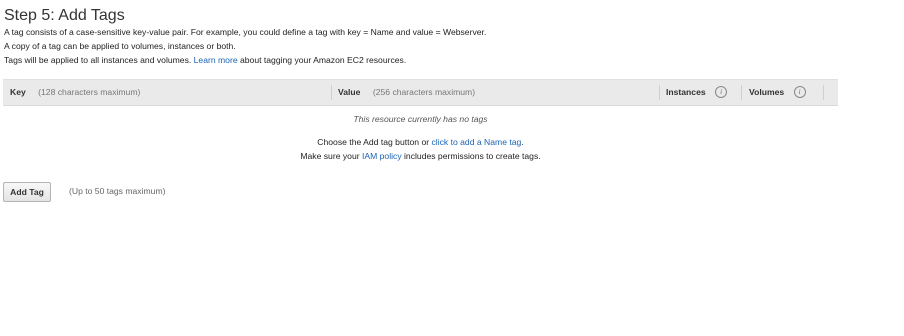  I want to click on column-header-volumes: Volumes i, so click(777, 92).